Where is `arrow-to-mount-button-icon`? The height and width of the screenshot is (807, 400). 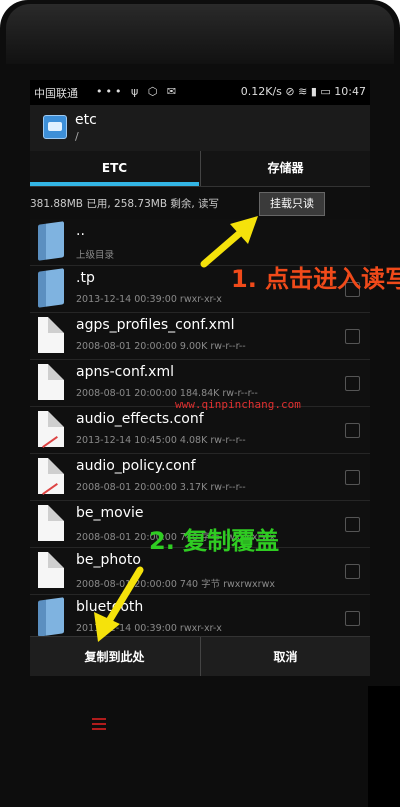
arrow-to-mount-button-icon is located at coordinates (229, 242).